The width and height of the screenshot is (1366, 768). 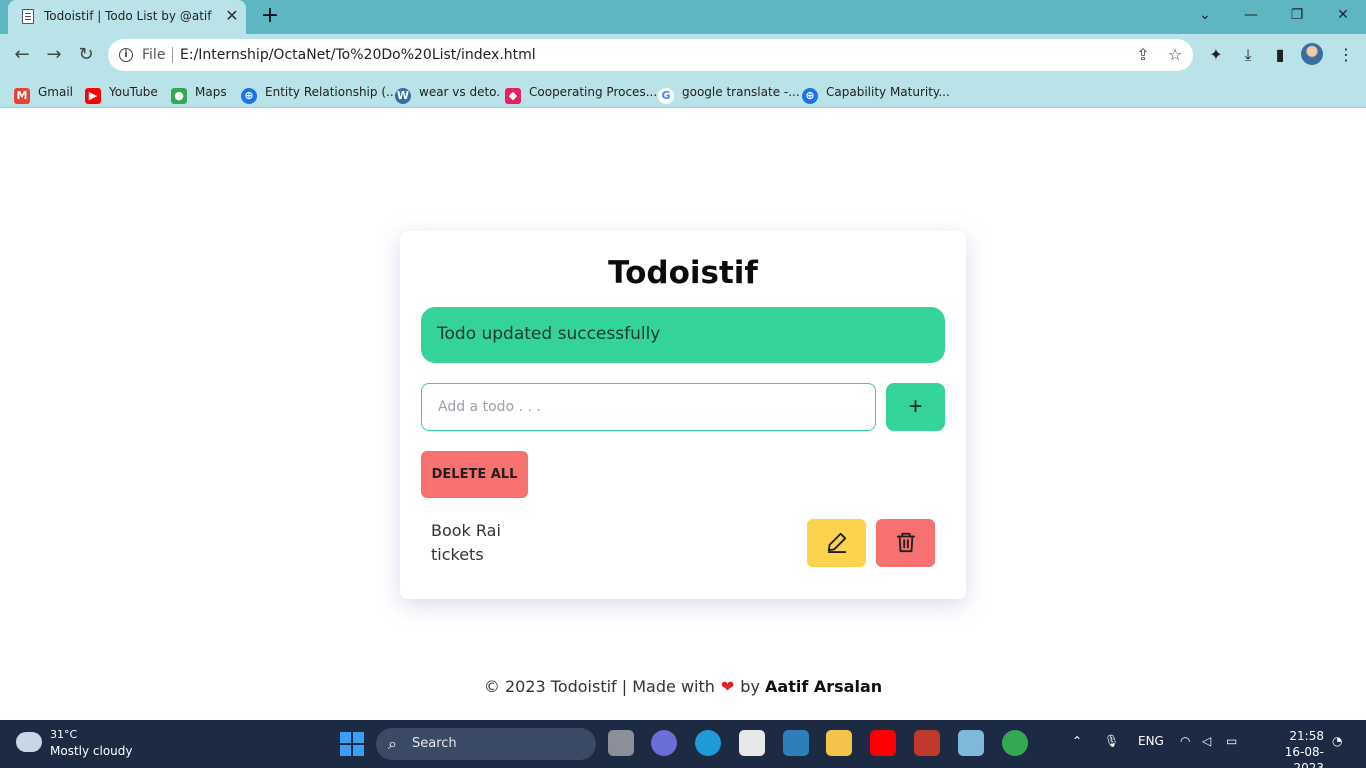 I want to click on new-tab-button: +, so click(x=270, y=17).